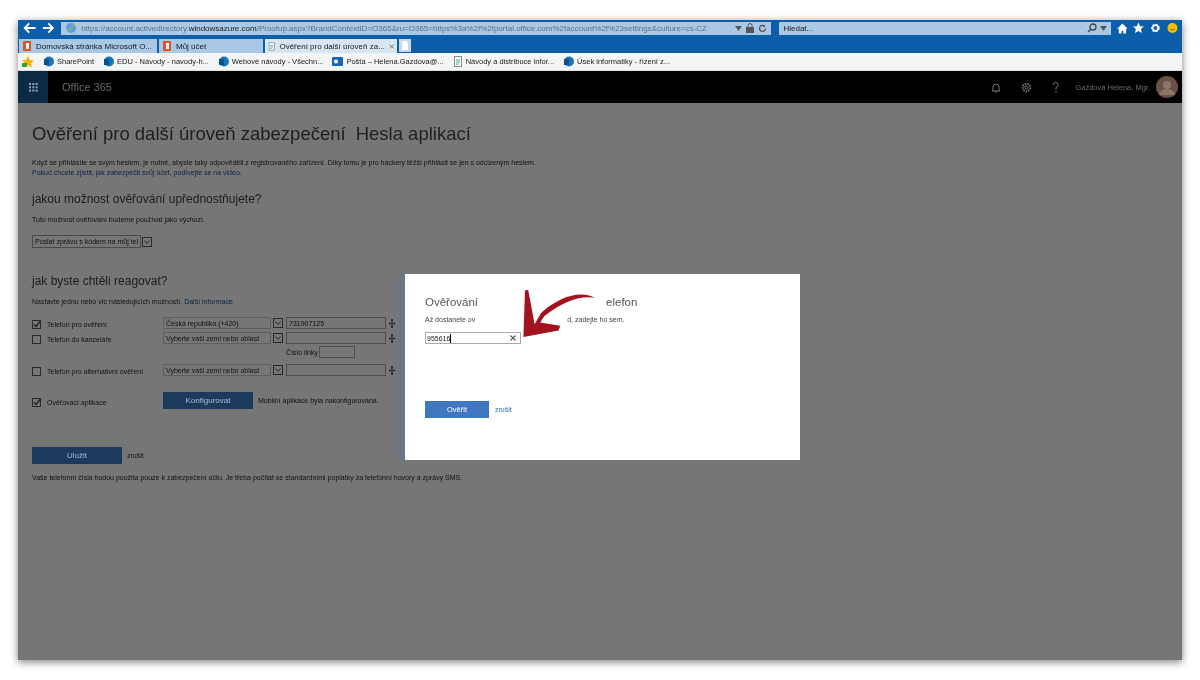 The image size is (1200, 680). Describe the element at coordinates (100, 281) in the screenshot. I see `section-heading: jak byste chtěli reagovat?` at that location.